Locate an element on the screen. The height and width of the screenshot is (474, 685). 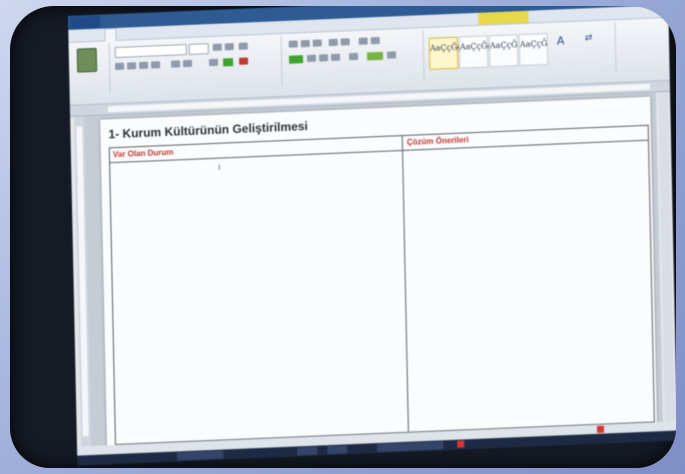
text-cursor-icon: I is located at coordinates (219, 167).